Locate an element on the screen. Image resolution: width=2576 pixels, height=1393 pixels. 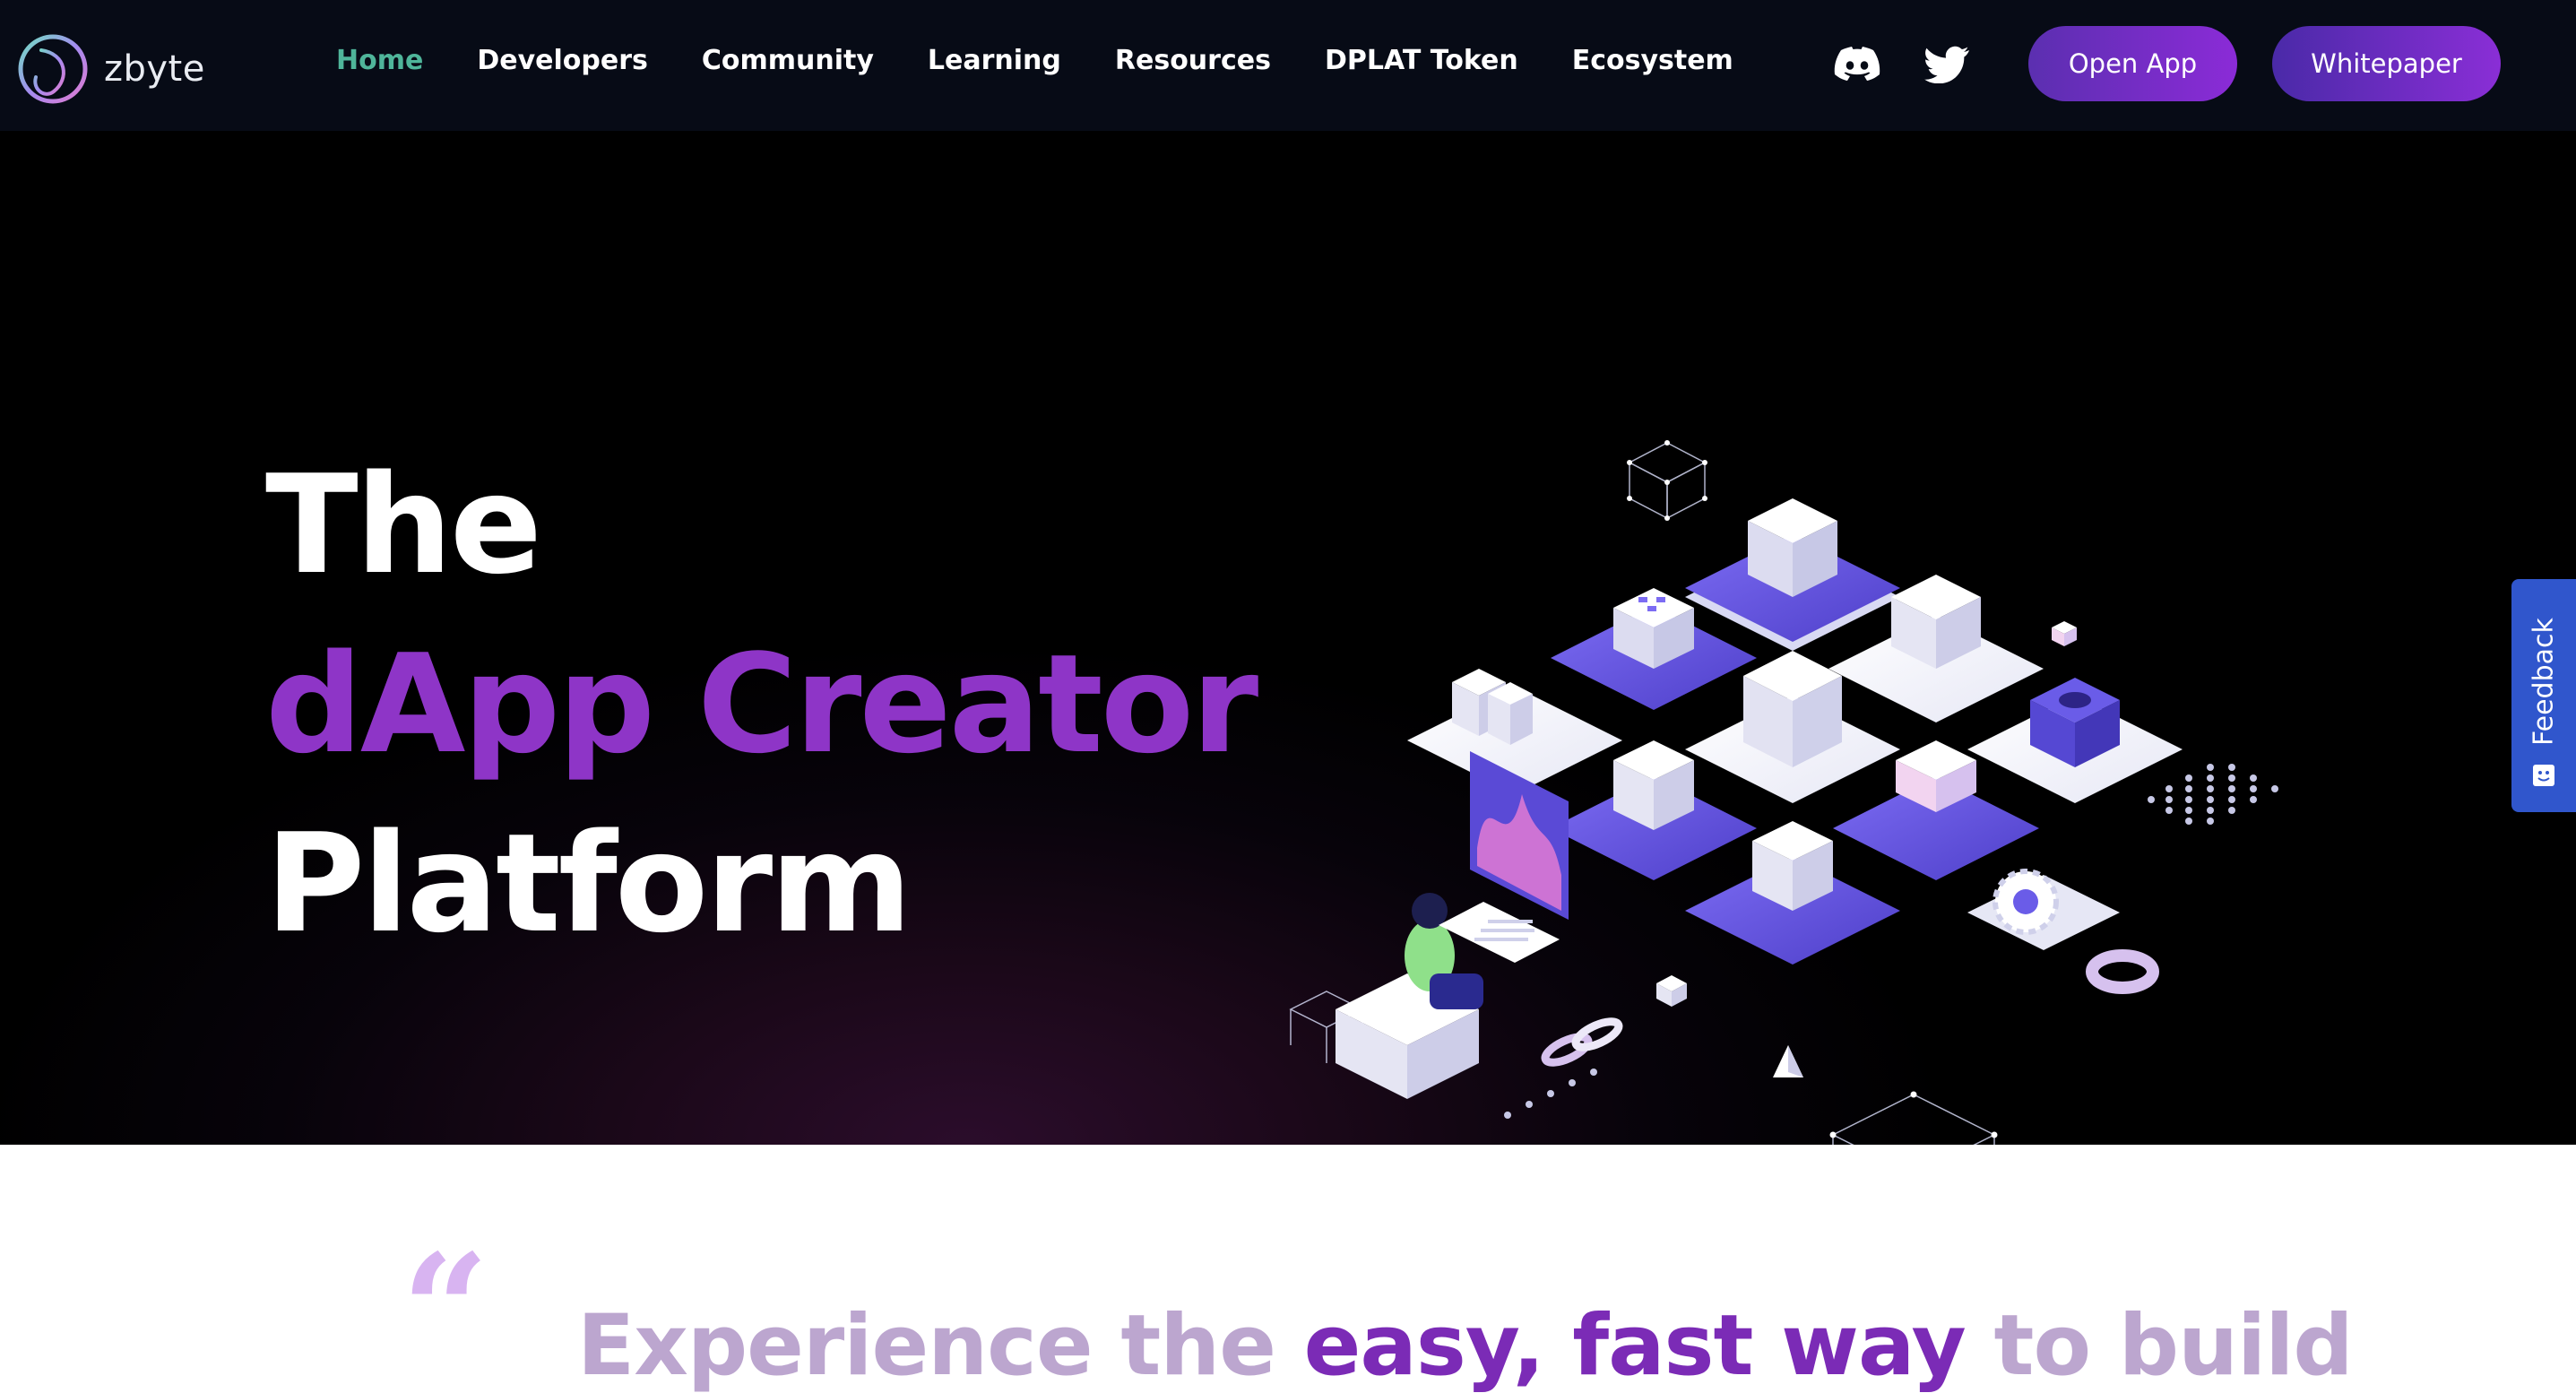
feedback-tab: Feedback is located at coordinates (2543, 695).